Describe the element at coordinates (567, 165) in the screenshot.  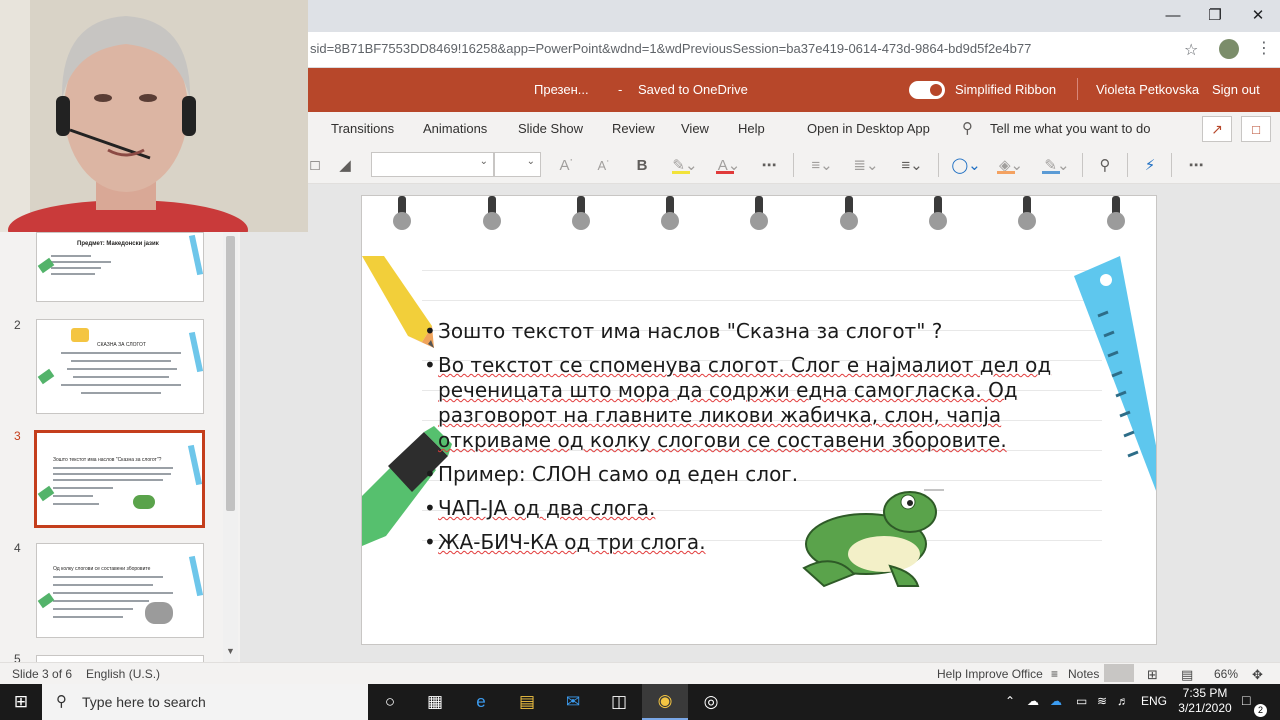
I see `increase-font-icon: A˙` at that location.